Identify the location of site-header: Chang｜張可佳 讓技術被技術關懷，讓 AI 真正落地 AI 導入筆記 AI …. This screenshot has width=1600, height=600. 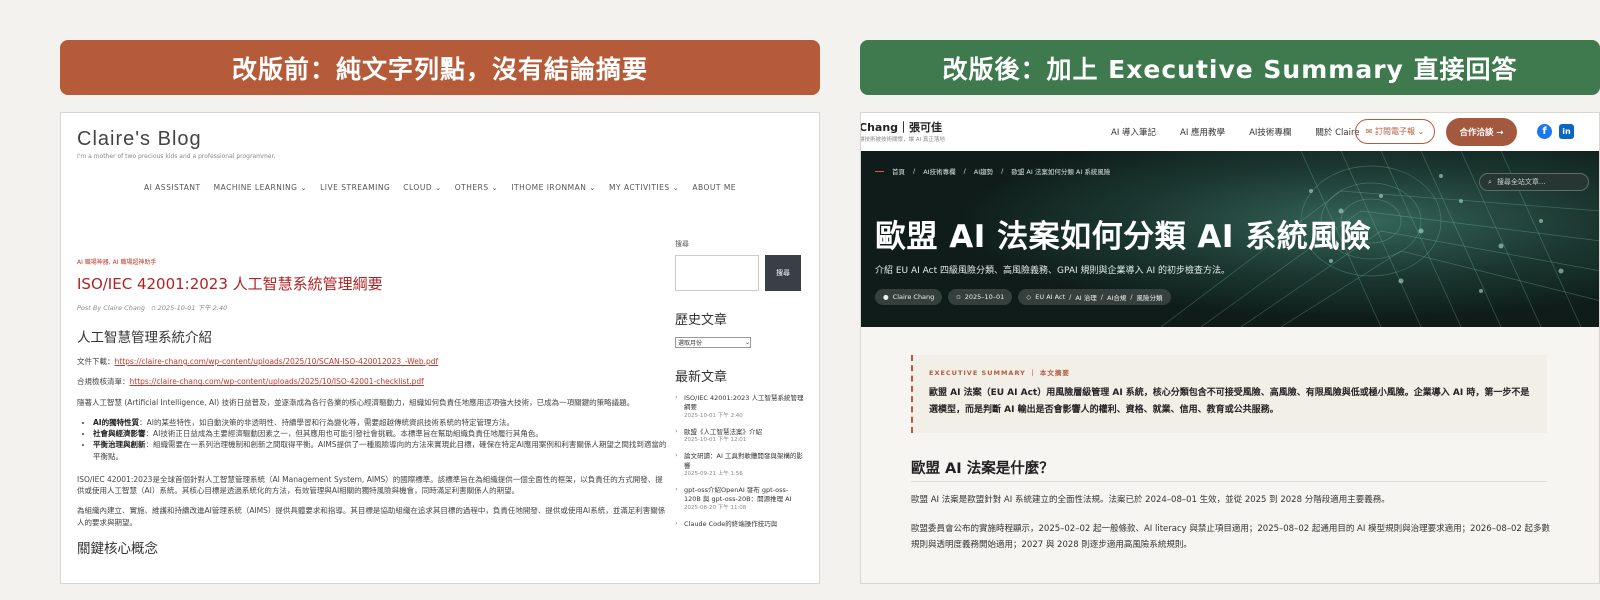
(1230, 132).